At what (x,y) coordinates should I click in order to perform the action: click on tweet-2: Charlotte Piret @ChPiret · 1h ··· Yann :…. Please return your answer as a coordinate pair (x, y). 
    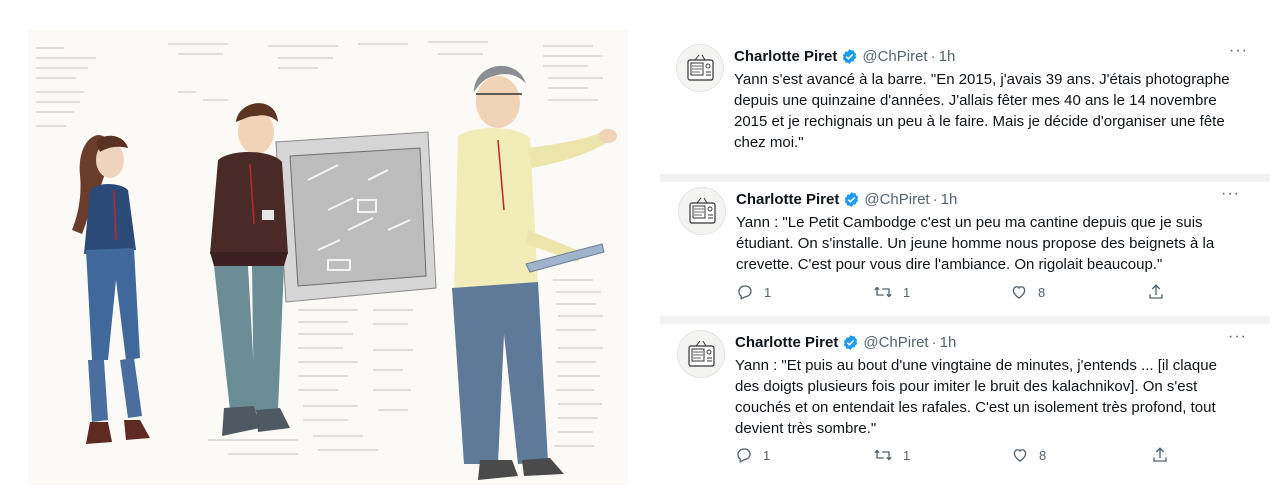
    Looking at the image, I should click on (959, 250).